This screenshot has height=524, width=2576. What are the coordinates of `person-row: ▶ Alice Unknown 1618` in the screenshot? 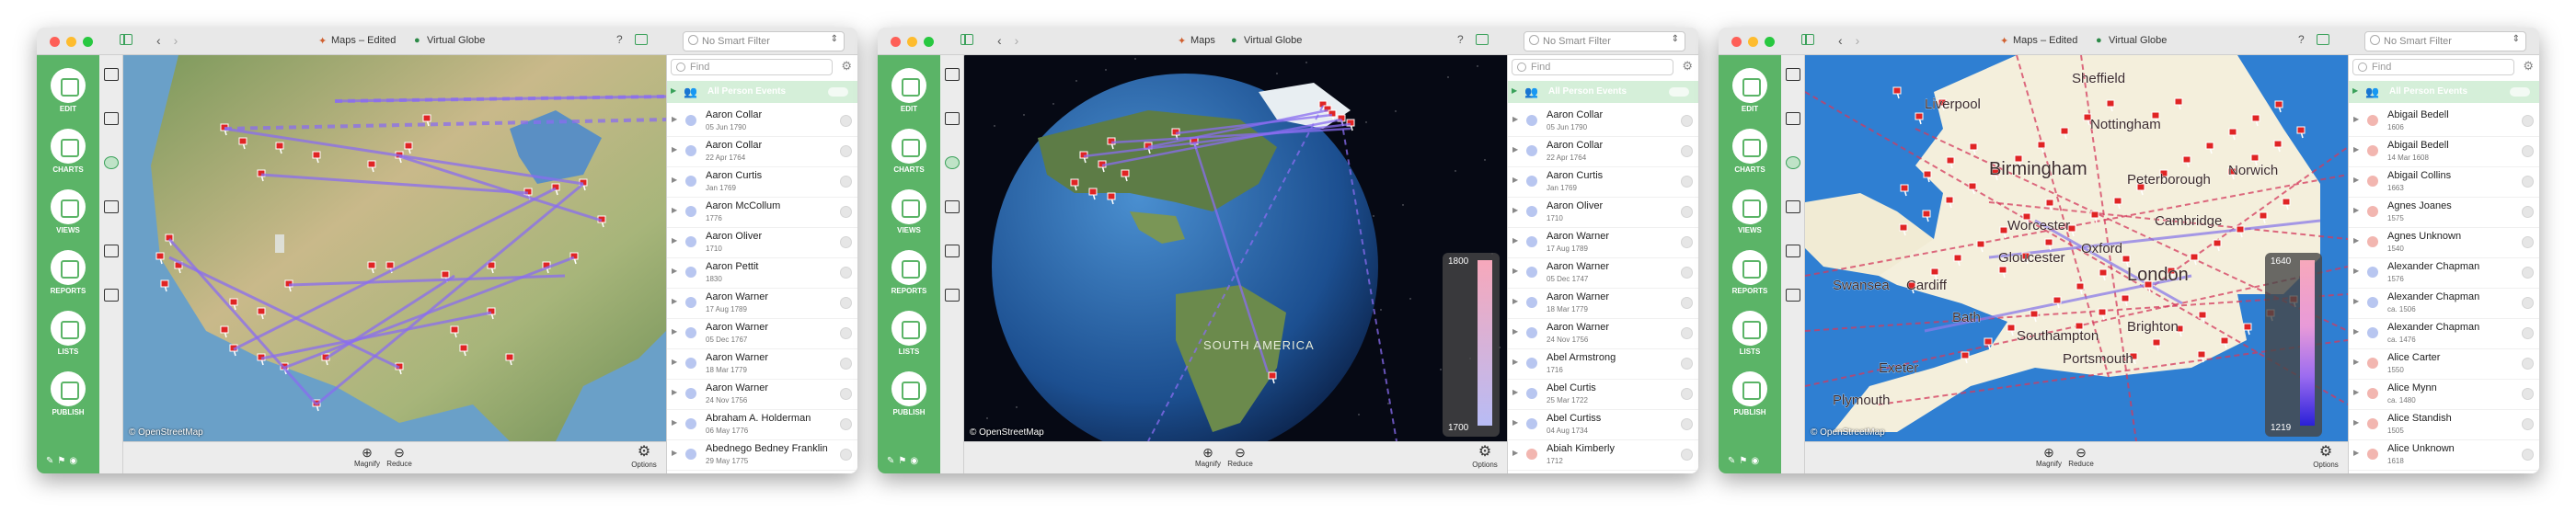 It's located at (2444, 455).